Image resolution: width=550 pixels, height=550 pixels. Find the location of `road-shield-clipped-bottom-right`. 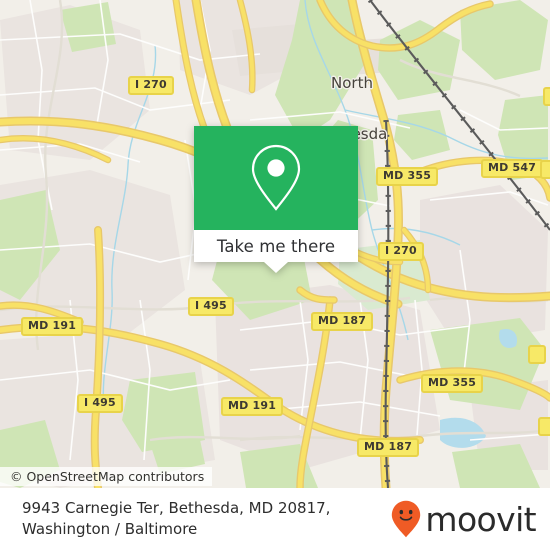

road-shield-clipped-bottom-right is located at coordinates (544, 426).